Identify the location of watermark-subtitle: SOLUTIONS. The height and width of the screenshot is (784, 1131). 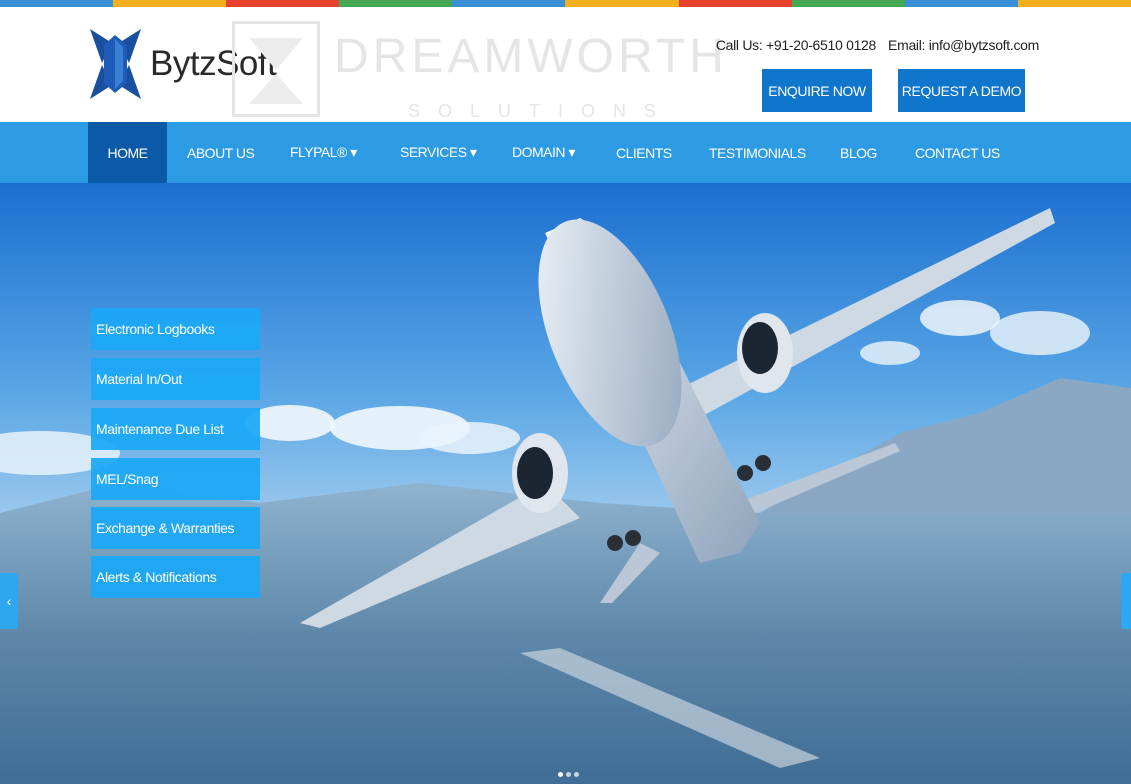
(541, 111).